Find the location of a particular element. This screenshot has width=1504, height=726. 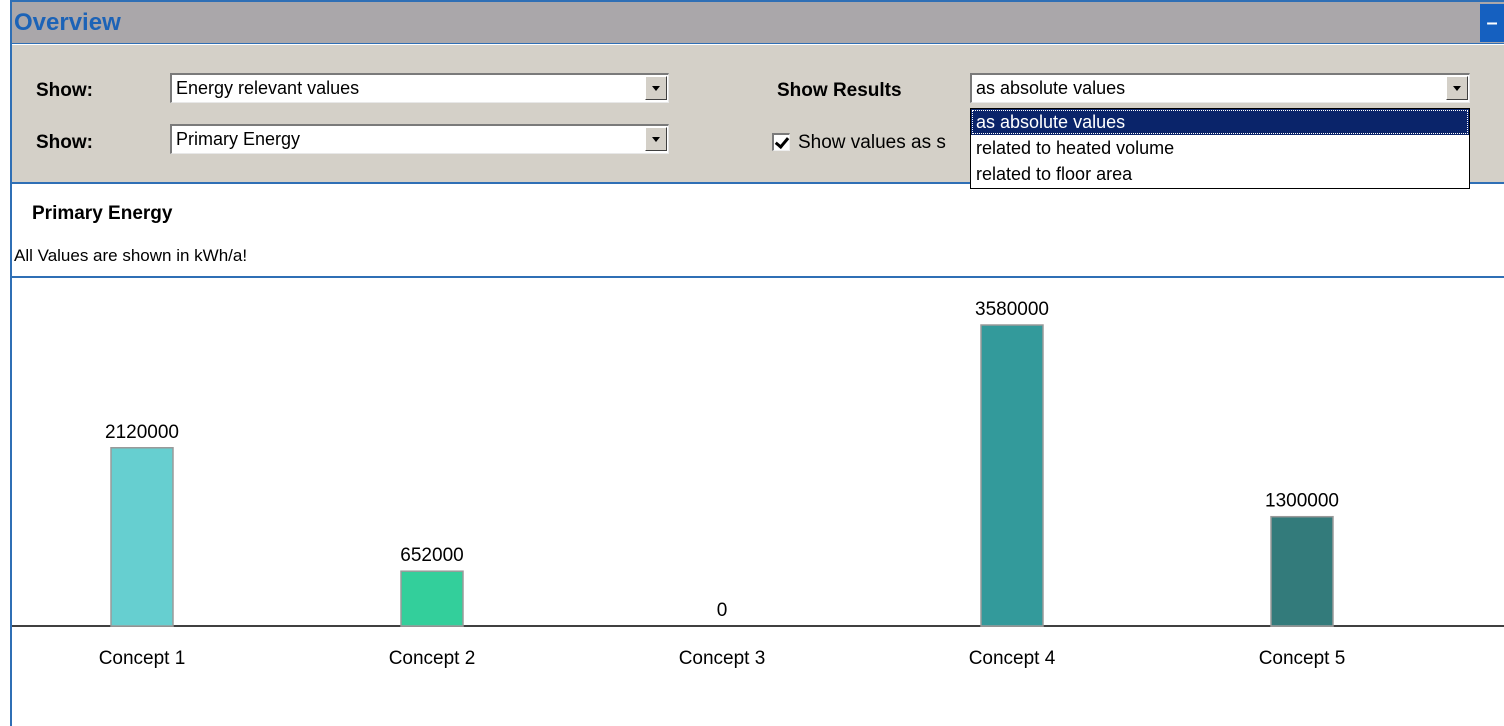

show-values-checkbox-label: Show values as s is located at coordinates (872, 142).